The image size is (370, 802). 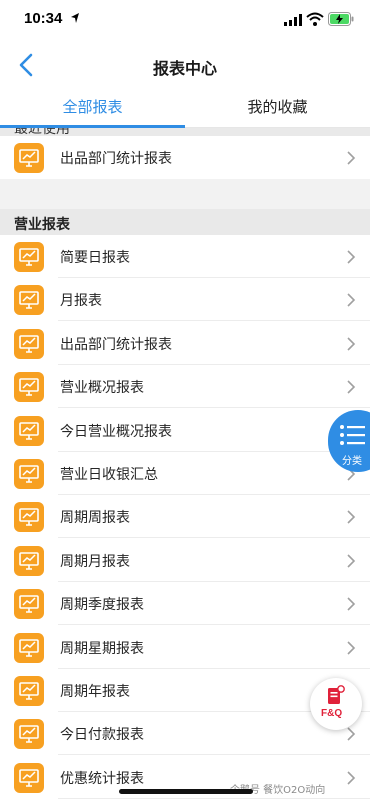 What do you see at coordinates (185, 603) in the screenshot?
I see `list-item: 周期季度报表` at bounding box center [185, 603].